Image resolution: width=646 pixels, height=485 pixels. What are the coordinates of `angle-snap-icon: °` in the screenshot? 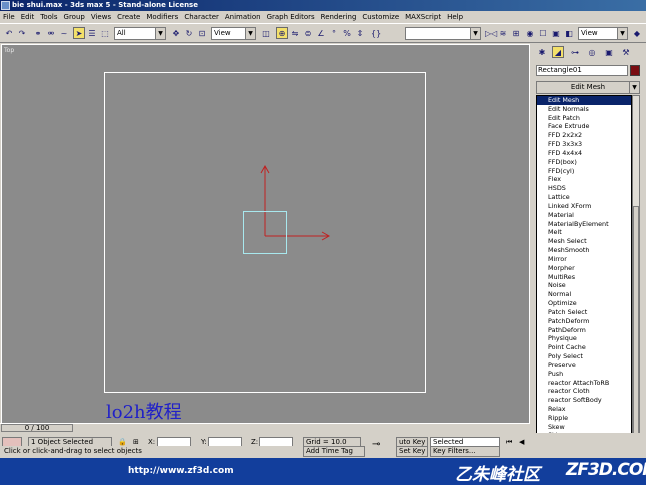 It's located at (334, 33).